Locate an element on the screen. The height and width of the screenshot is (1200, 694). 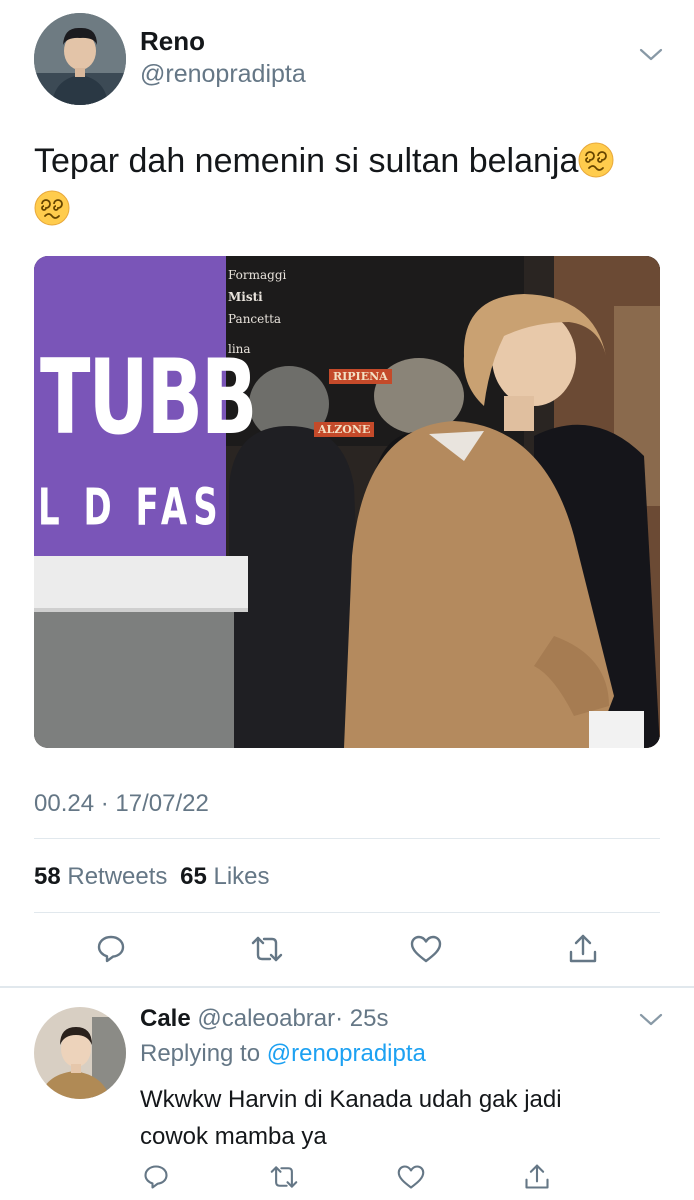
reply-button is located at coordinates (111, 949).